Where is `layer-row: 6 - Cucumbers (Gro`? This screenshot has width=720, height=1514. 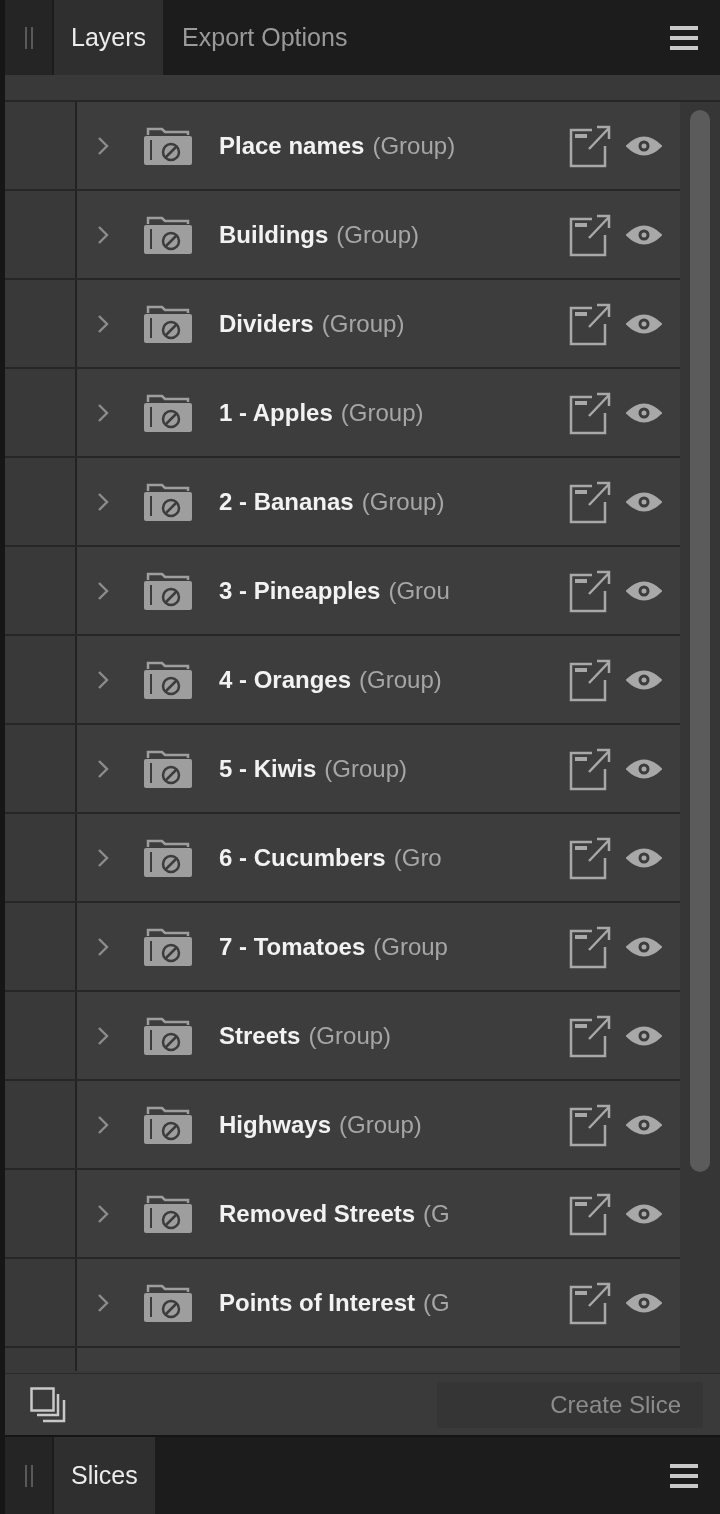 layer-row: 6 - Cucumbers (Gro is located at coordinates (378, 857).